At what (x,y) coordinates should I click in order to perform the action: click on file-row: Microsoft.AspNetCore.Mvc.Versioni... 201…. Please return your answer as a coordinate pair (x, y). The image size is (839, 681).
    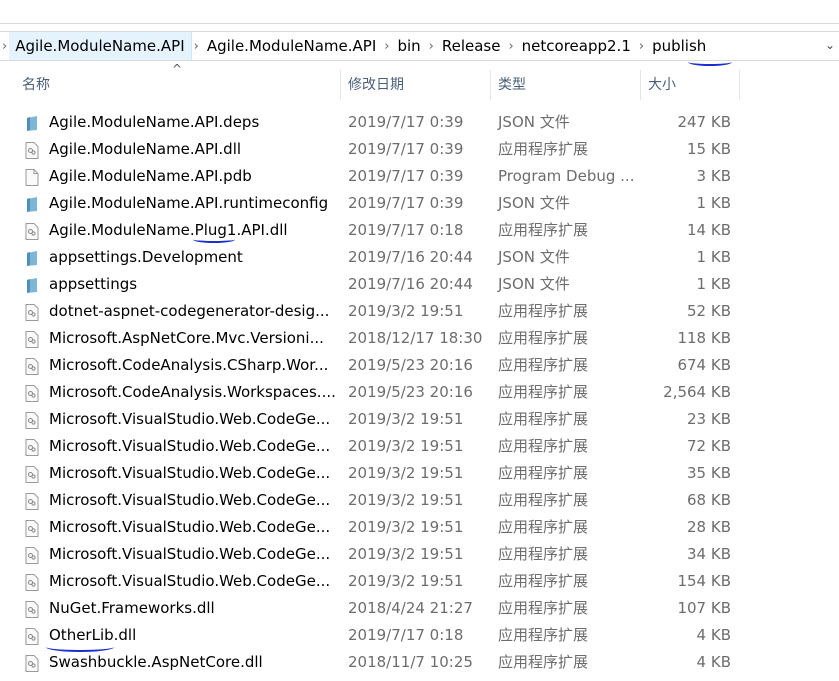
    Looking at the image, I should click on (370, 338).